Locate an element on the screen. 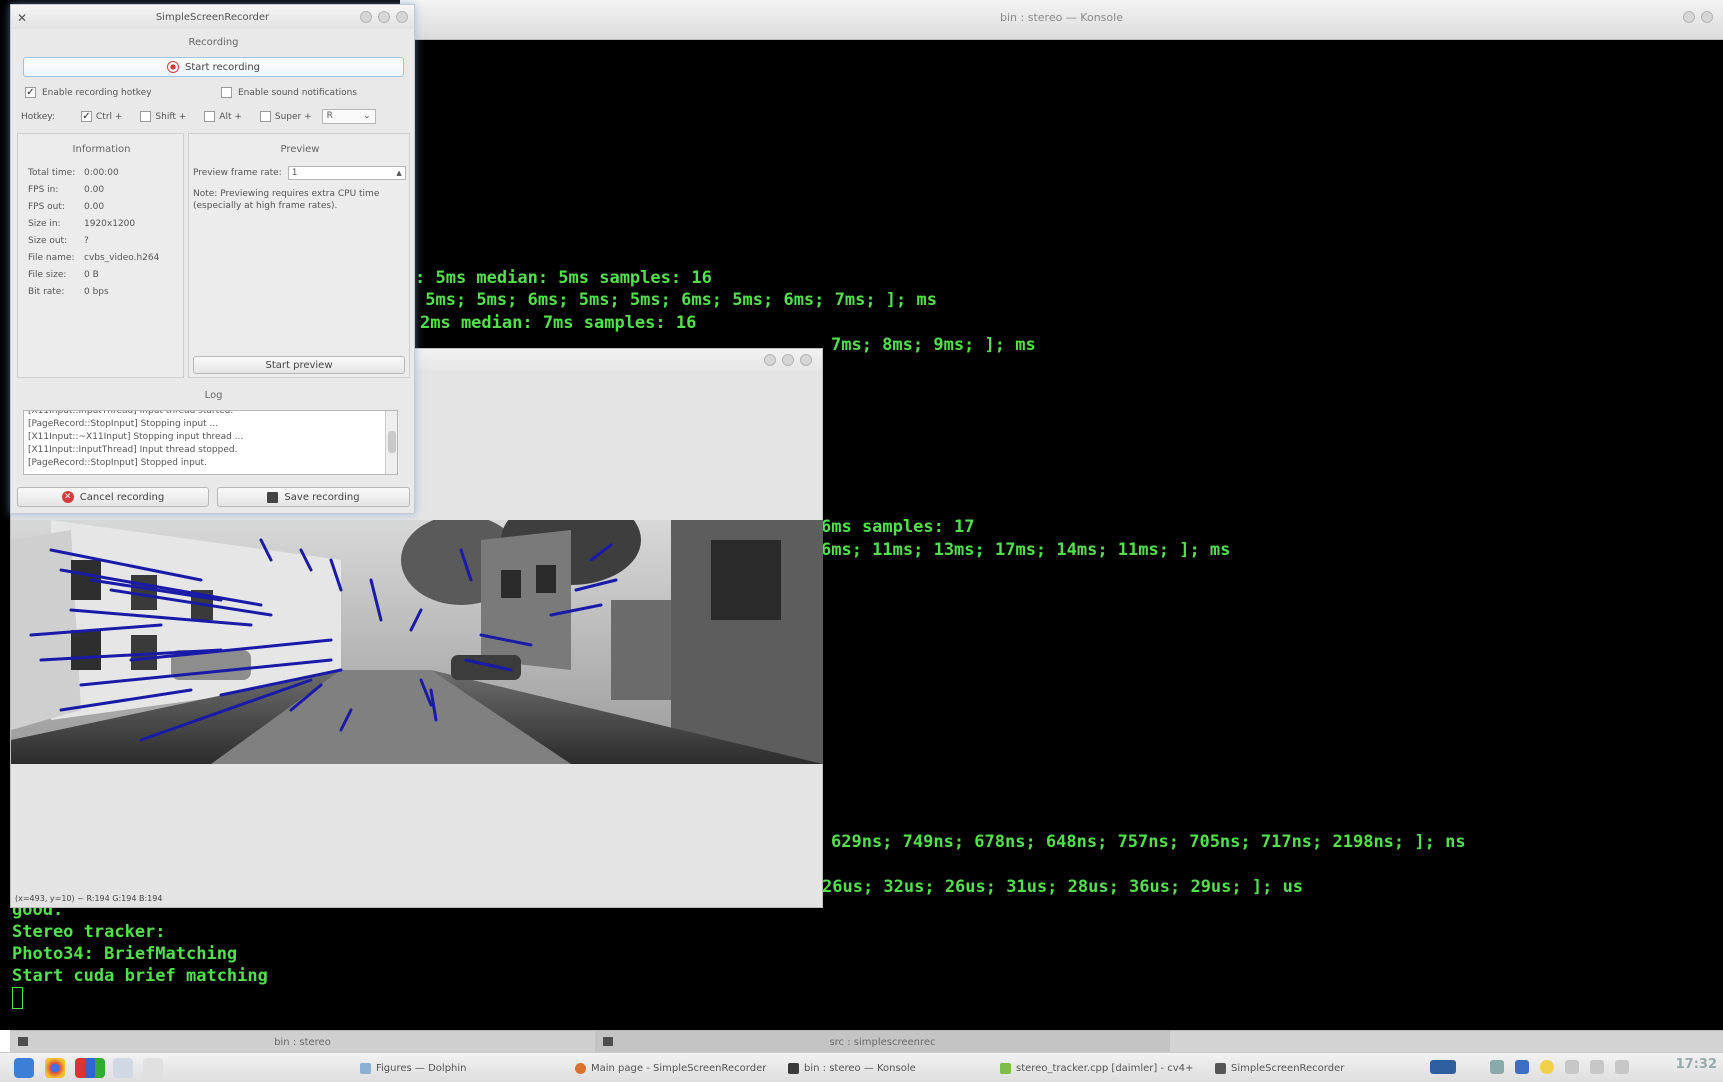  task-dolphin: Figures — Dolphin is located at coordinates (460, 1068).